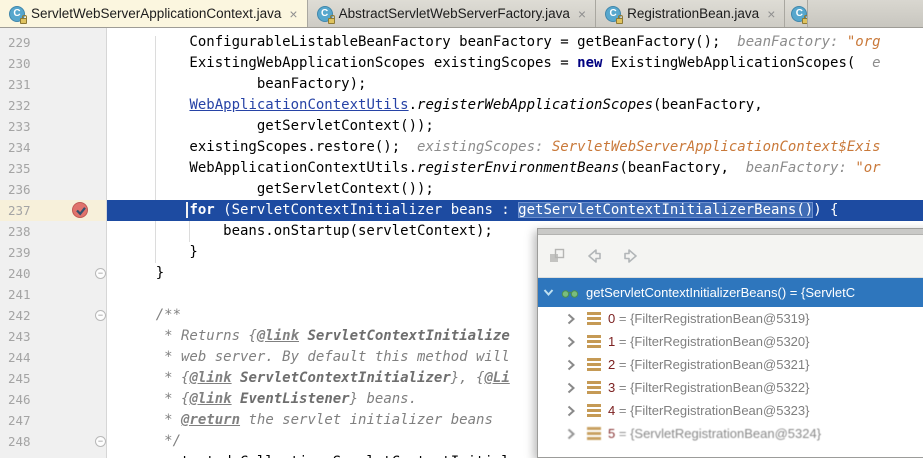 The height and width of the screenshot is (458, 923). I want to click on gutter: 248 −, so click(53, 441).